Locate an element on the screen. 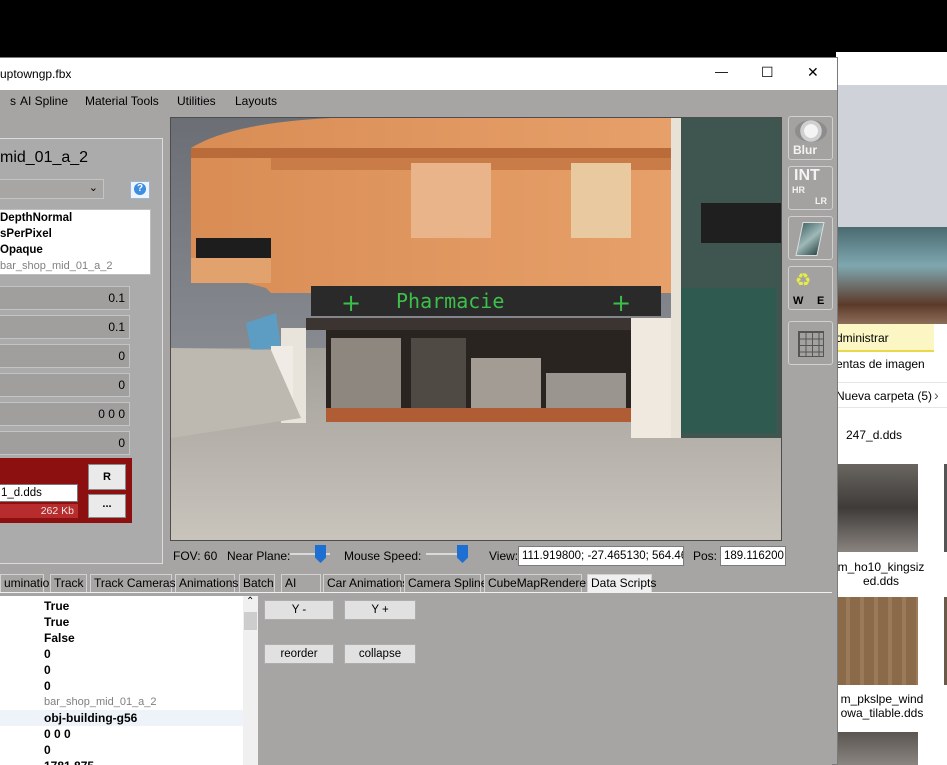 The height and width of the screenshot is (765, 947). value-field-1: 0.1 is located at coordinates (65, 298).